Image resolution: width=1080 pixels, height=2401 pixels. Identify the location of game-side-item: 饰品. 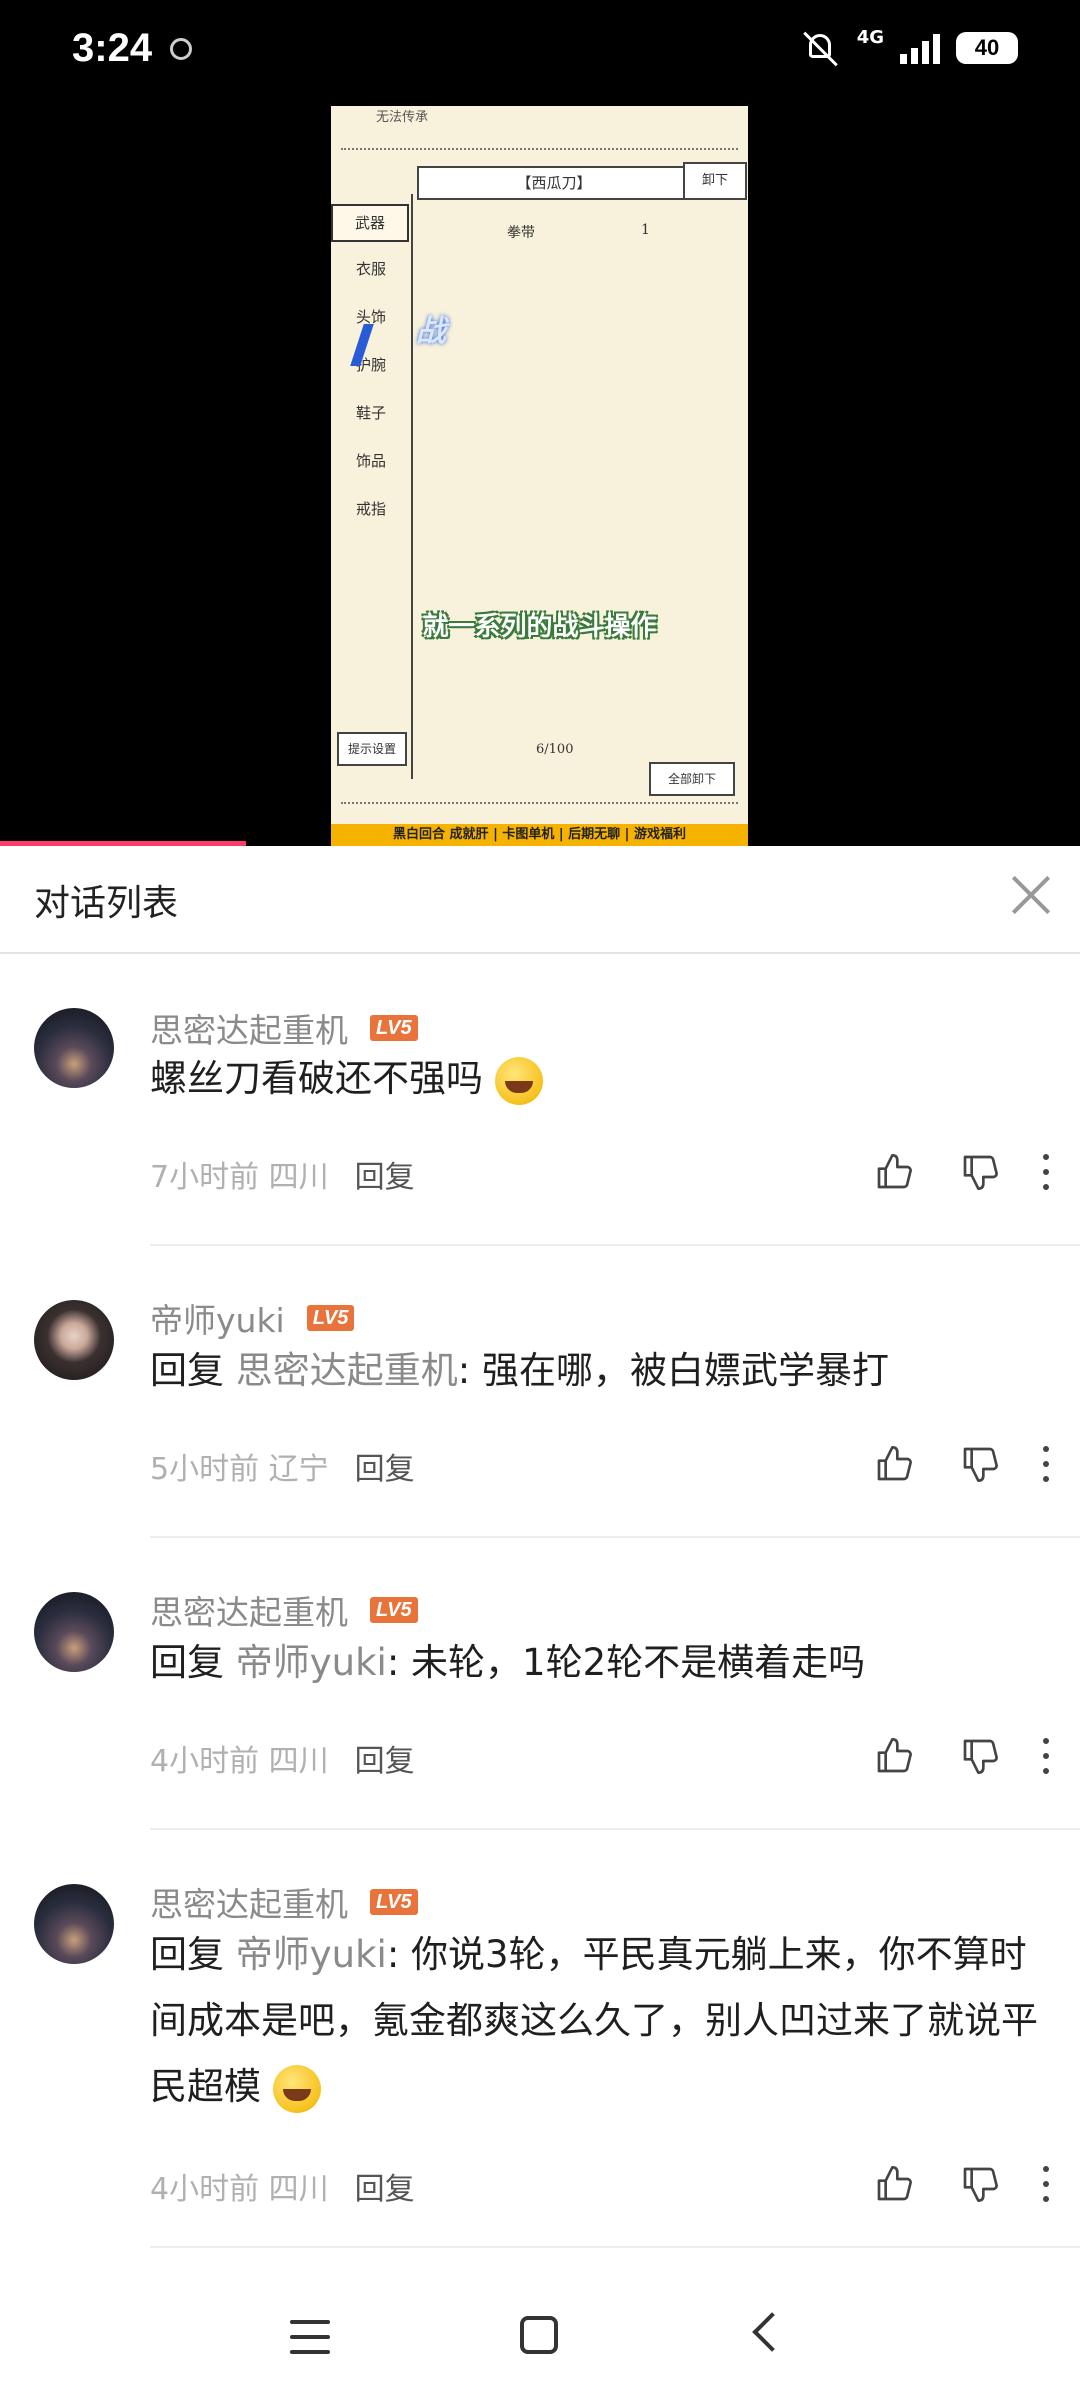
(370, 461).